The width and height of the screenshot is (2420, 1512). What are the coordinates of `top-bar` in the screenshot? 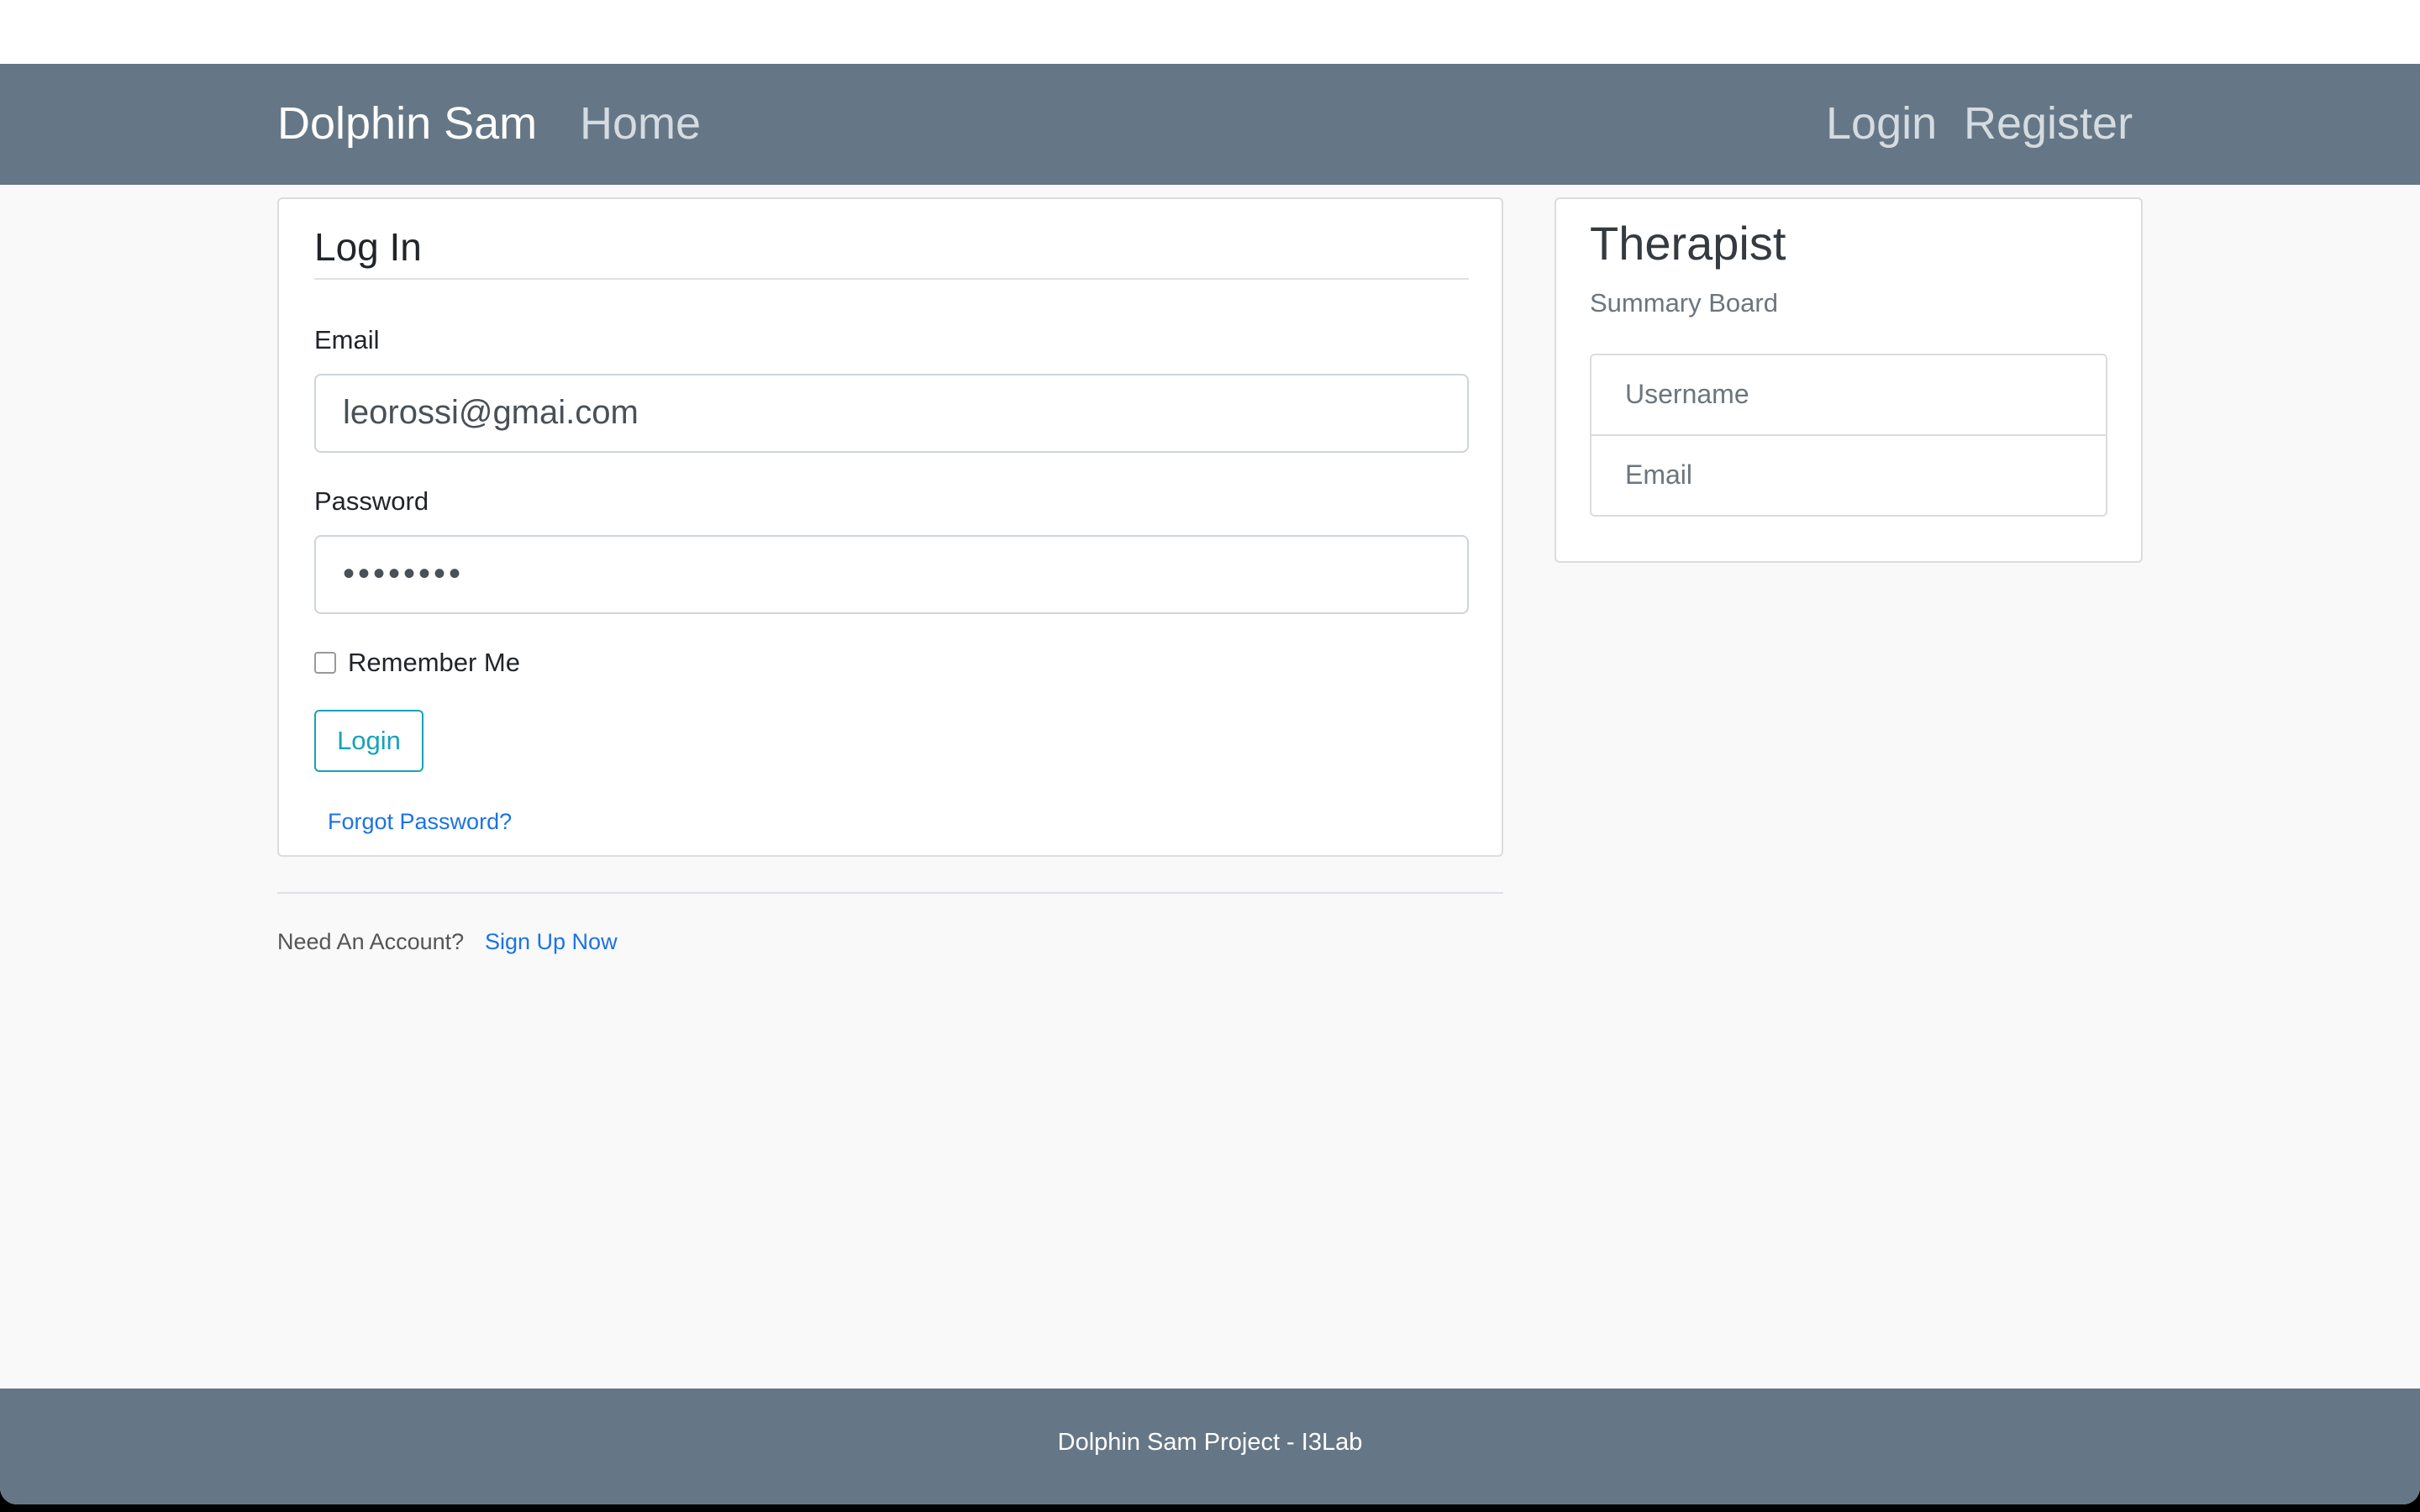 It's located at (1210, 32).